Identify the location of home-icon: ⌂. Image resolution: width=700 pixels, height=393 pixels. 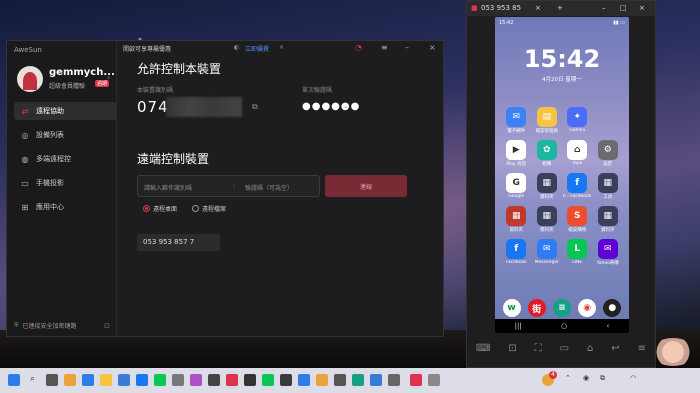
(590, 351).